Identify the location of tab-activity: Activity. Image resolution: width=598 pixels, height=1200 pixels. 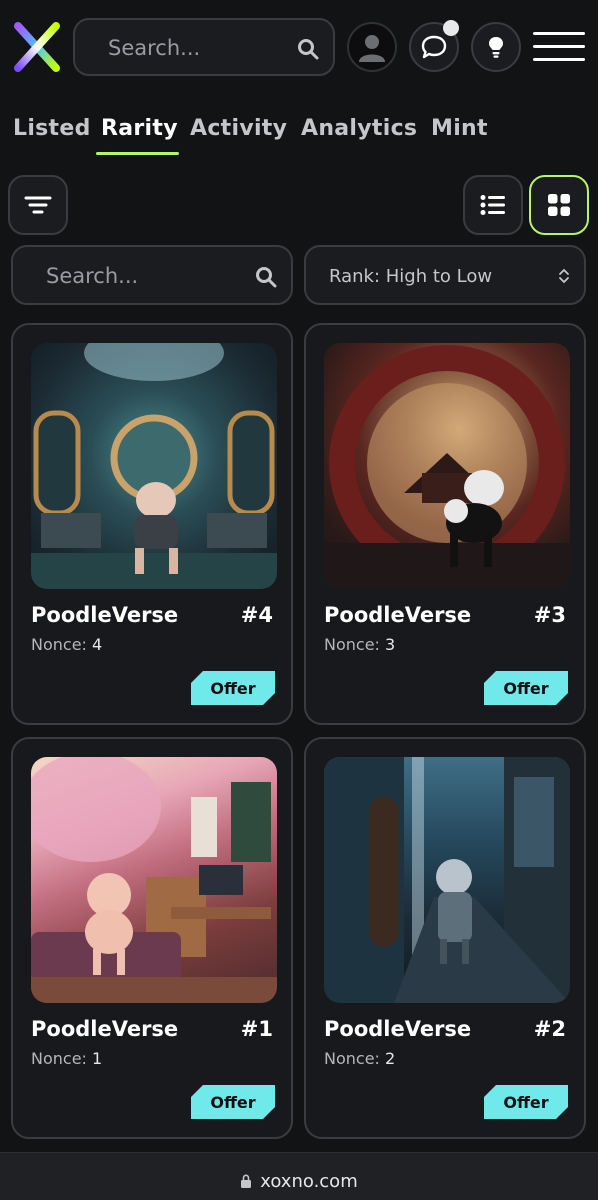
(238, 128).